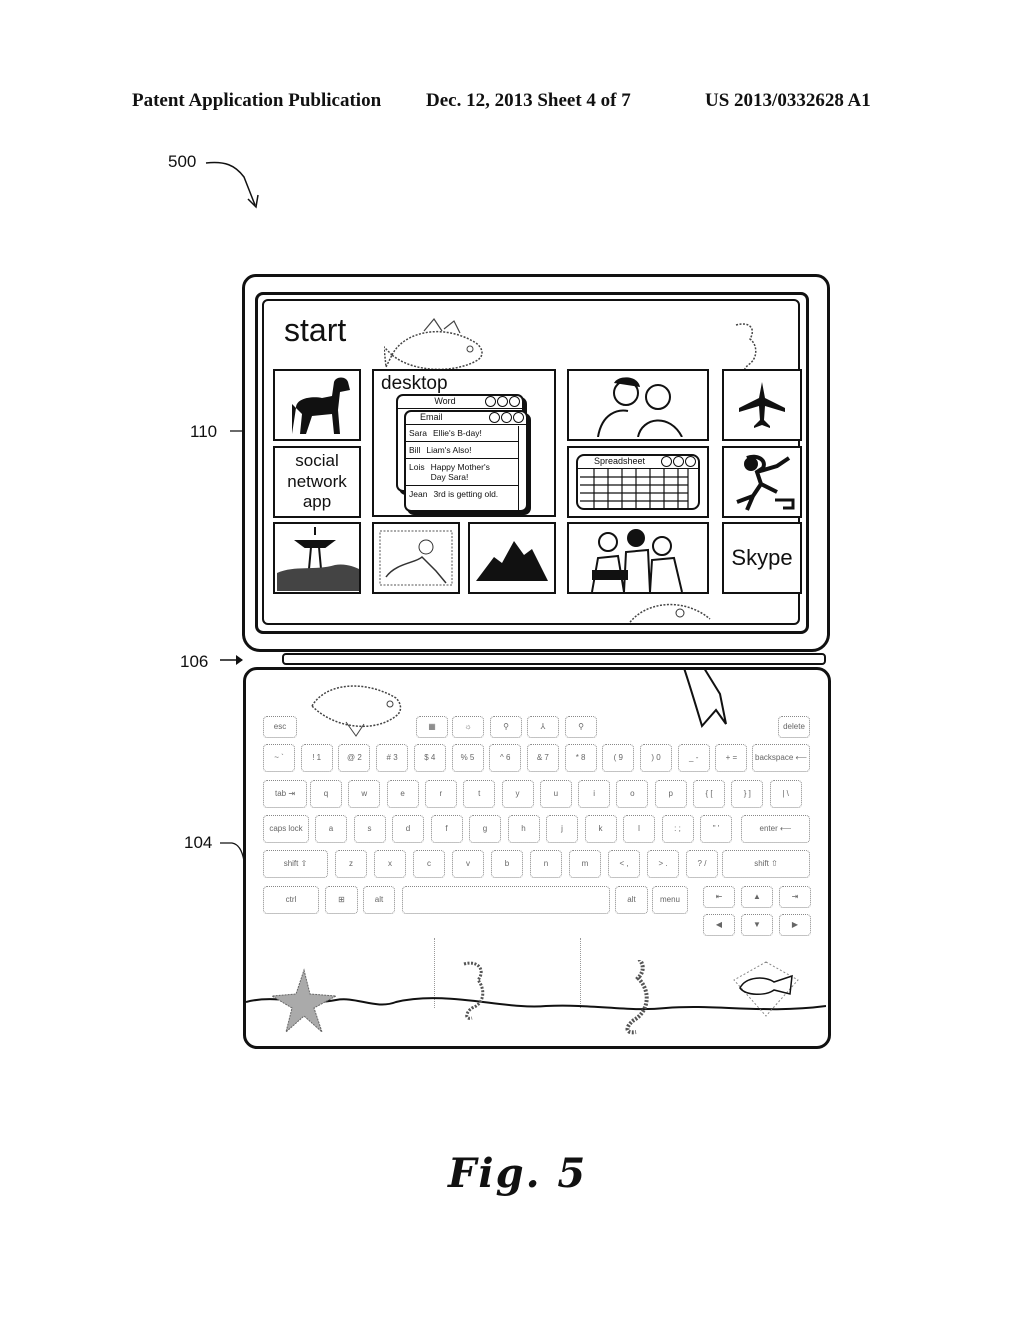 The width and height of the screenshot is (1024, 1320). What do you see at coordinates (390, 864) in the screenshot?
I see `key-letter: x` at bounding box center [390, 864].